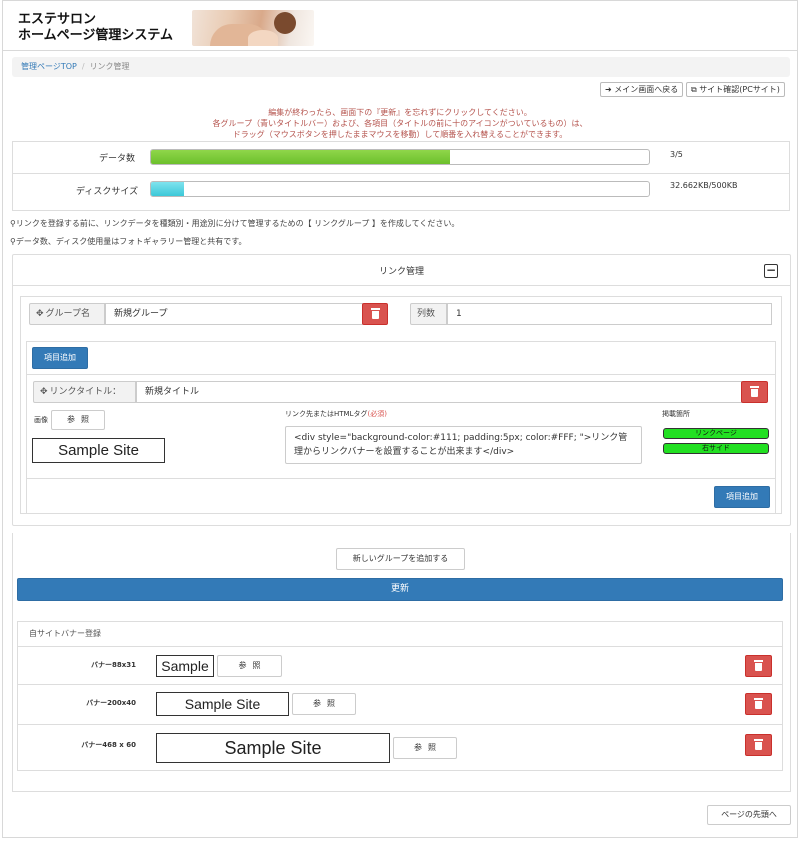 The height and width of the screenshot is (841, 800). What do you see at coordinates (694, 89) in the screenshot?
I see `external-link-icon: ⧉` at bounding box center [694, 89].